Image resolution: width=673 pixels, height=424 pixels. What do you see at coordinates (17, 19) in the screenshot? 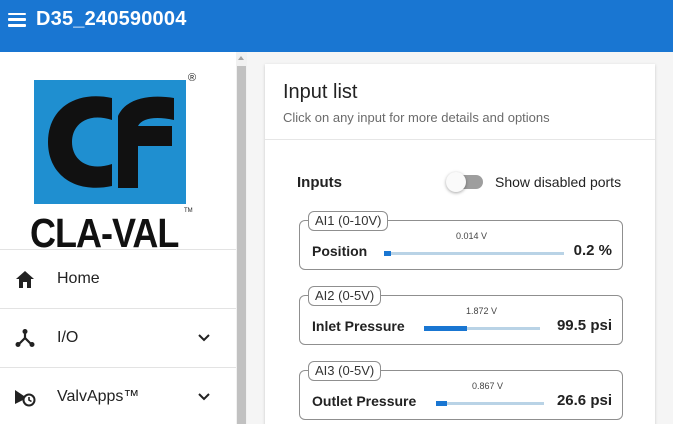
I see `hamburger-menu-icon` at bounding box center [17, 19].